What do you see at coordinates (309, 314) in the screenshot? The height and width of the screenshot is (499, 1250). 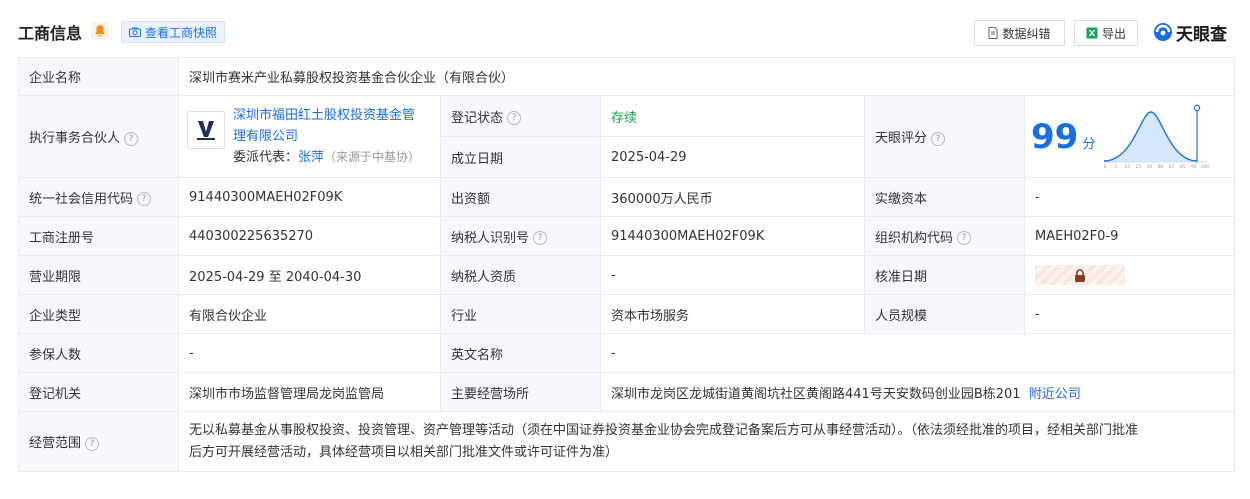 I see `company-type-value: 有限合伙企业` at bounding box center [309, 314].